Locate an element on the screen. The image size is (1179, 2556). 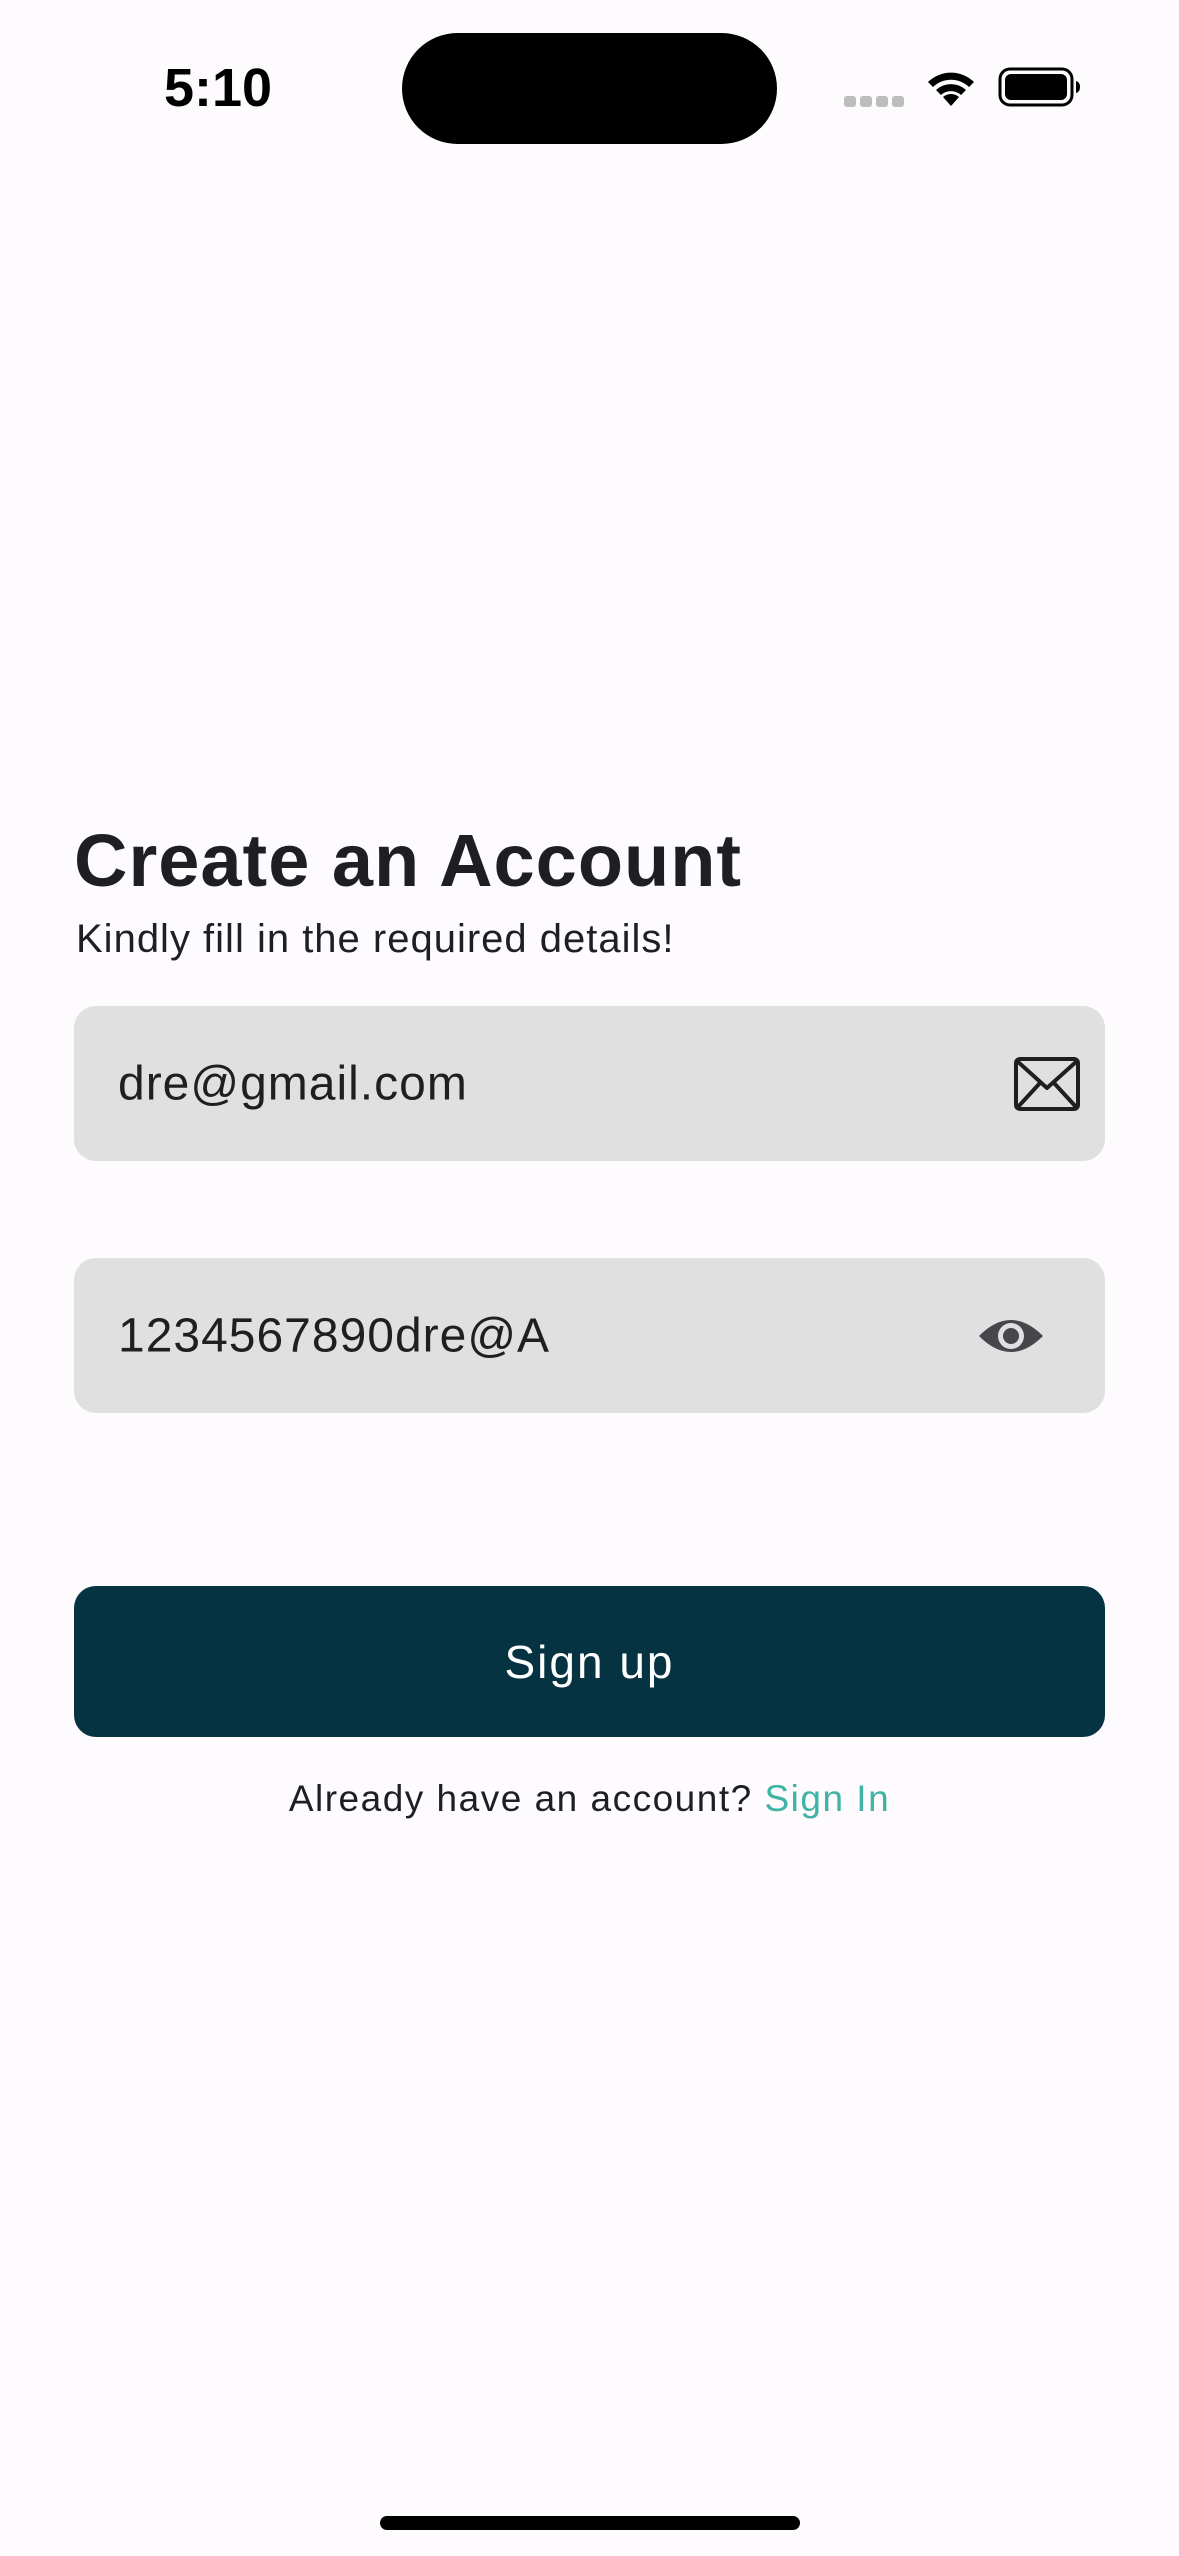
signup-button-label: Sign up is located at coordinates (589, 1661).